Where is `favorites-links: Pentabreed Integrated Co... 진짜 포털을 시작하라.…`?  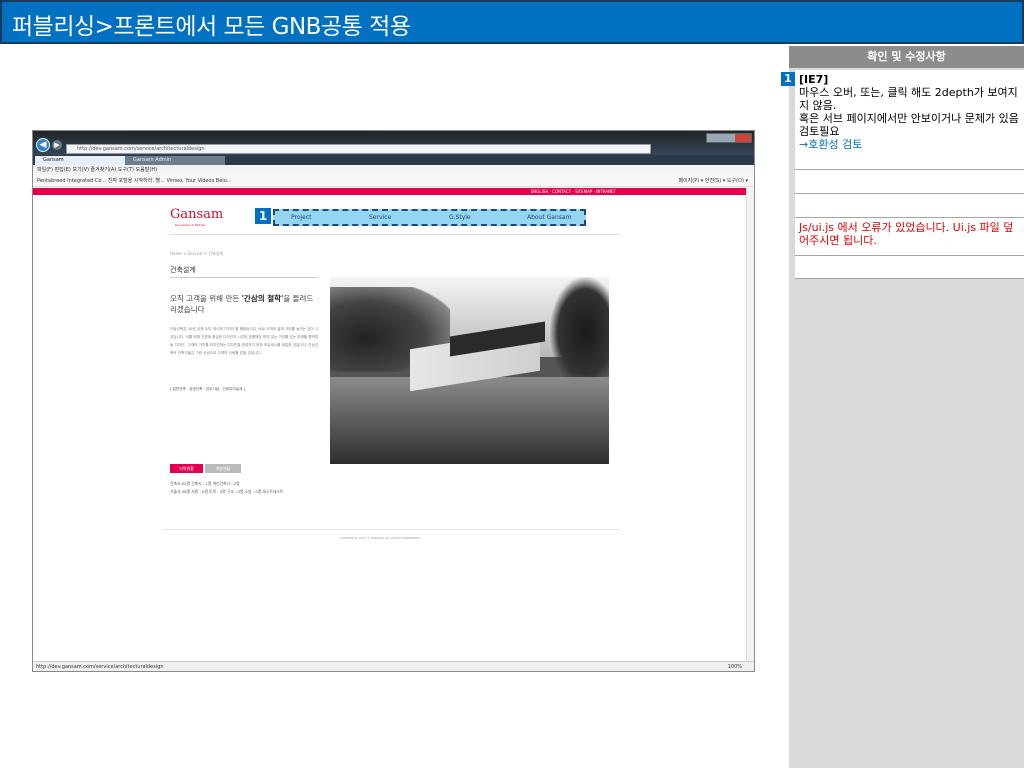
favorites-links: Pentabreed Integrated Co... 진짜 포털을 시작하라.… is located at coordinates (134, 181).